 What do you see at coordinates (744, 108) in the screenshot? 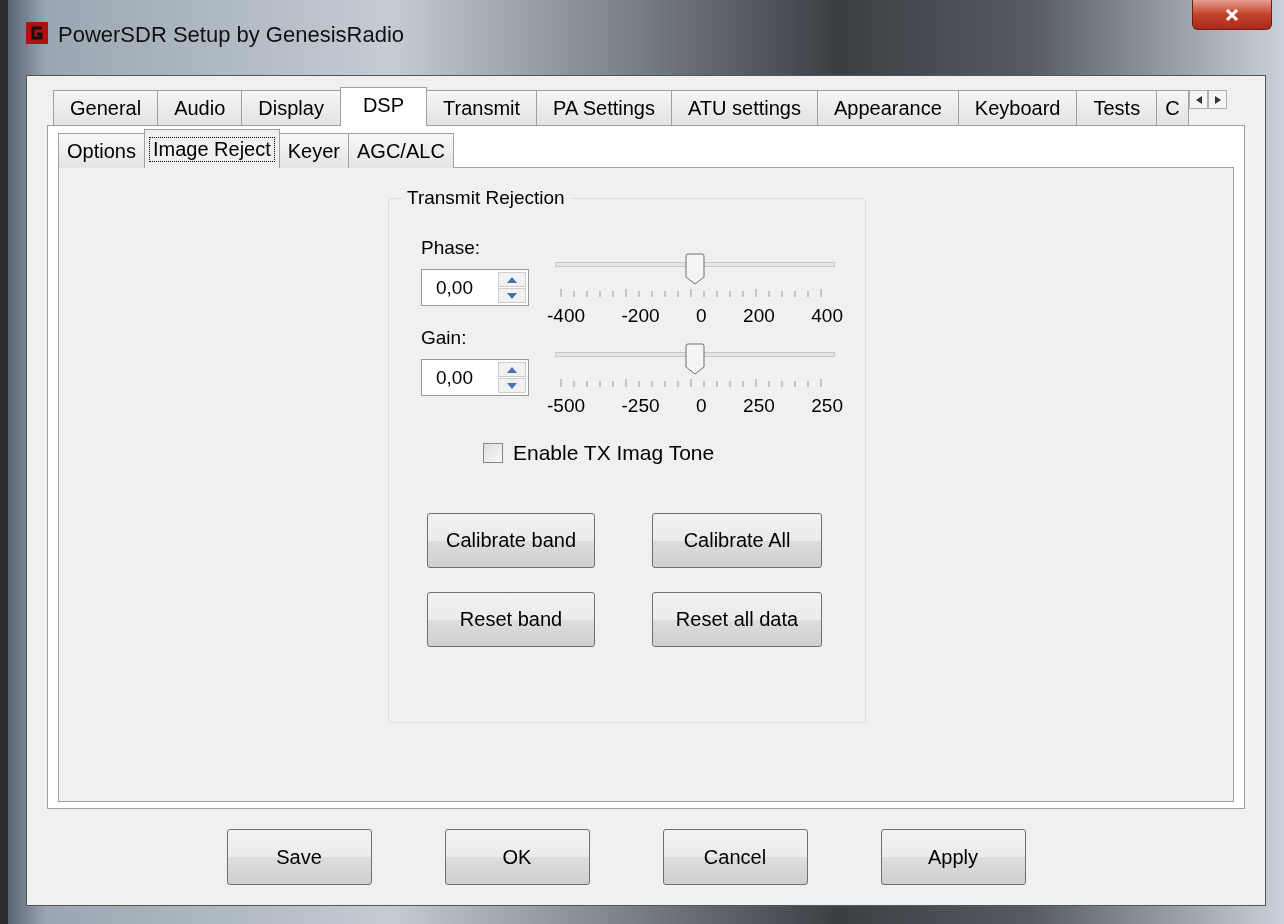
I see `tab: ATU settings` at bounding box center [744, 108].